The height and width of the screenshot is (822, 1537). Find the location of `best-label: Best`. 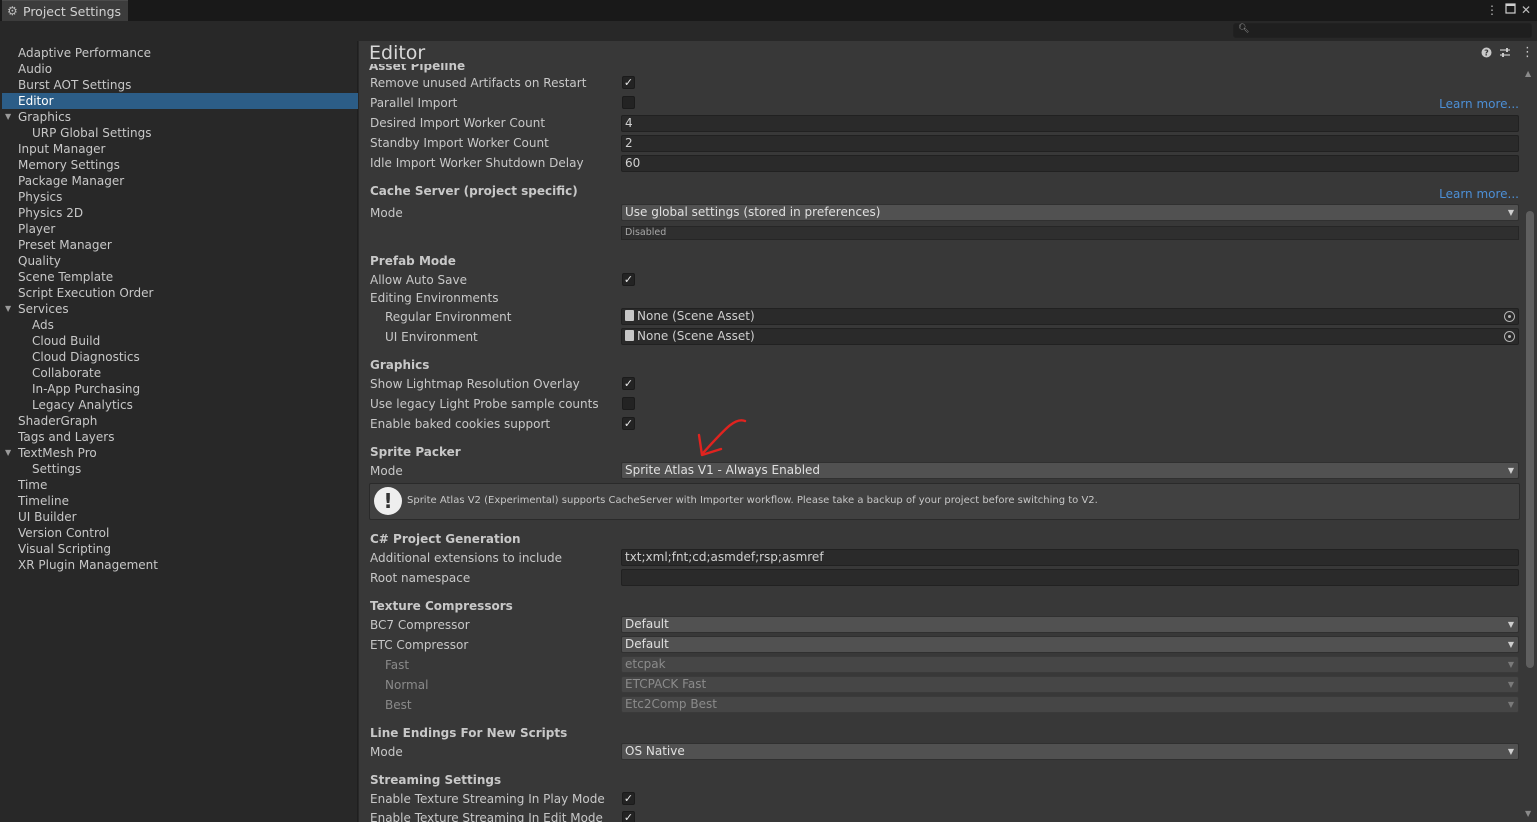

best-label: Best is located at coordinates (398, 705).